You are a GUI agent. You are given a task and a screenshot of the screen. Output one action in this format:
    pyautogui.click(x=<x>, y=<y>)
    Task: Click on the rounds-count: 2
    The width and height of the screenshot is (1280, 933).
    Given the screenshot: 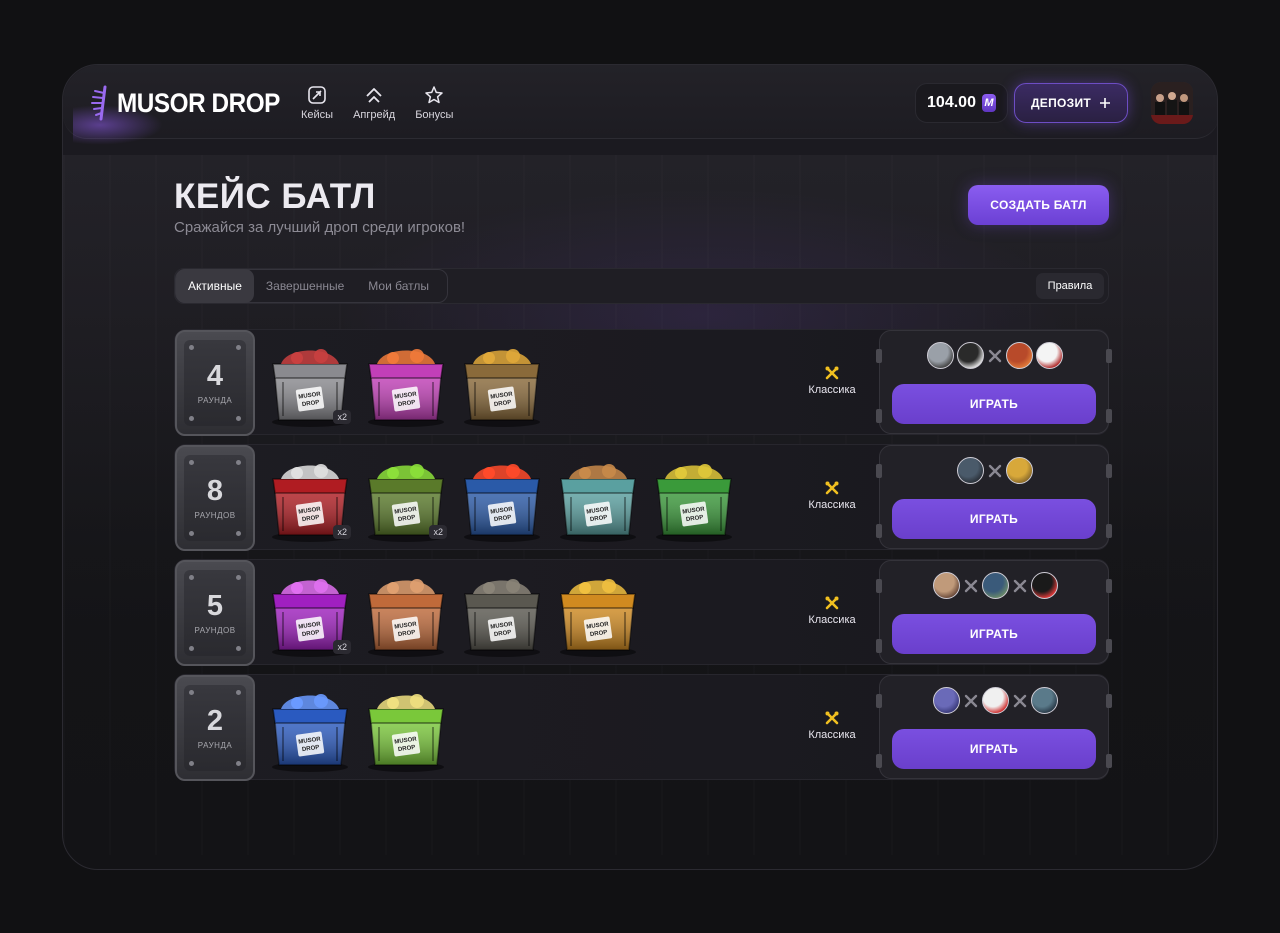 What is the action you would take?
    pyautogui.click(x=215, y=720)
    